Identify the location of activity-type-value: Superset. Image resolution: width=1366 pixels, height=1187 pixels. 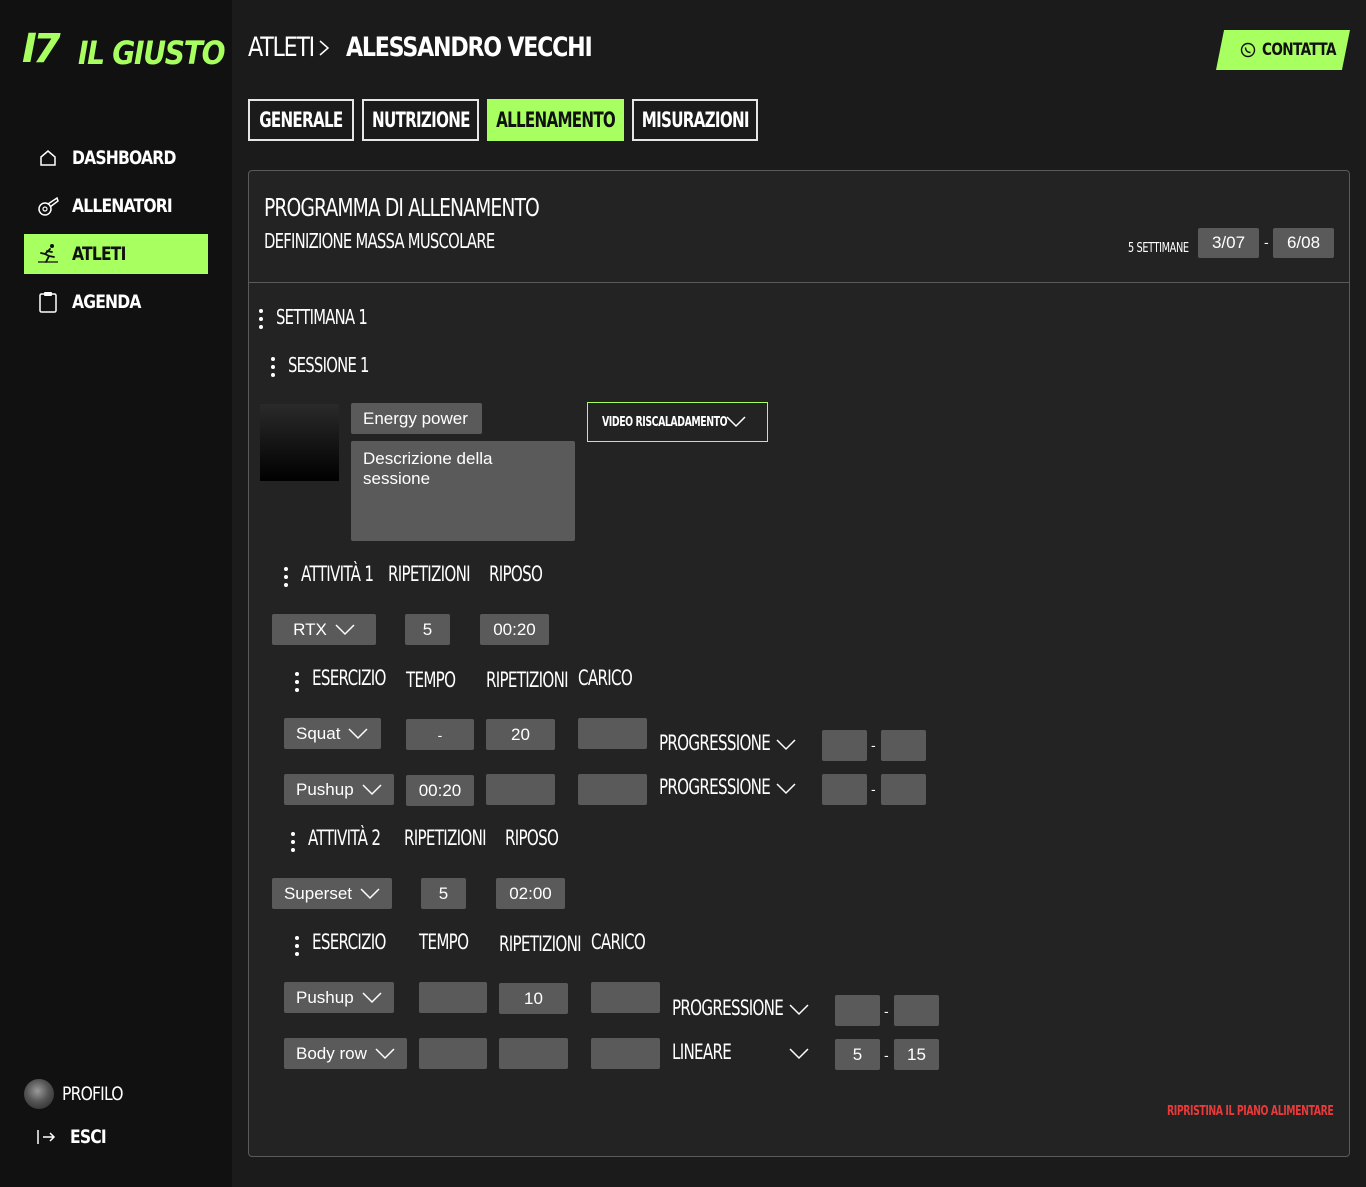
(318, 893).